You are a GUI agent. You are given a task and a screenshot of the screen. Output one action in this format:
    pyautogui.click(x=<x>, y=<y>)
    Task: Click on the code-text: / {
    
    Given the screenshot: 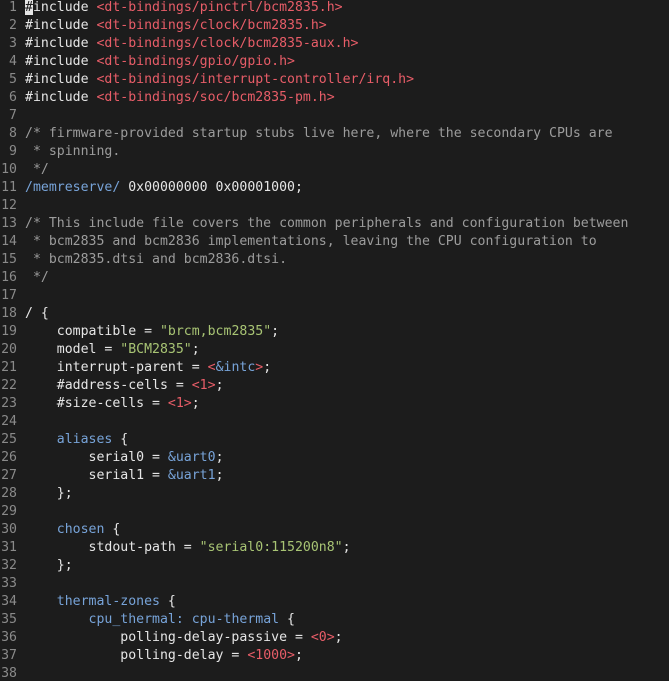 What is the action you would take?
    pyautogui.click(x=37, y=314)
    